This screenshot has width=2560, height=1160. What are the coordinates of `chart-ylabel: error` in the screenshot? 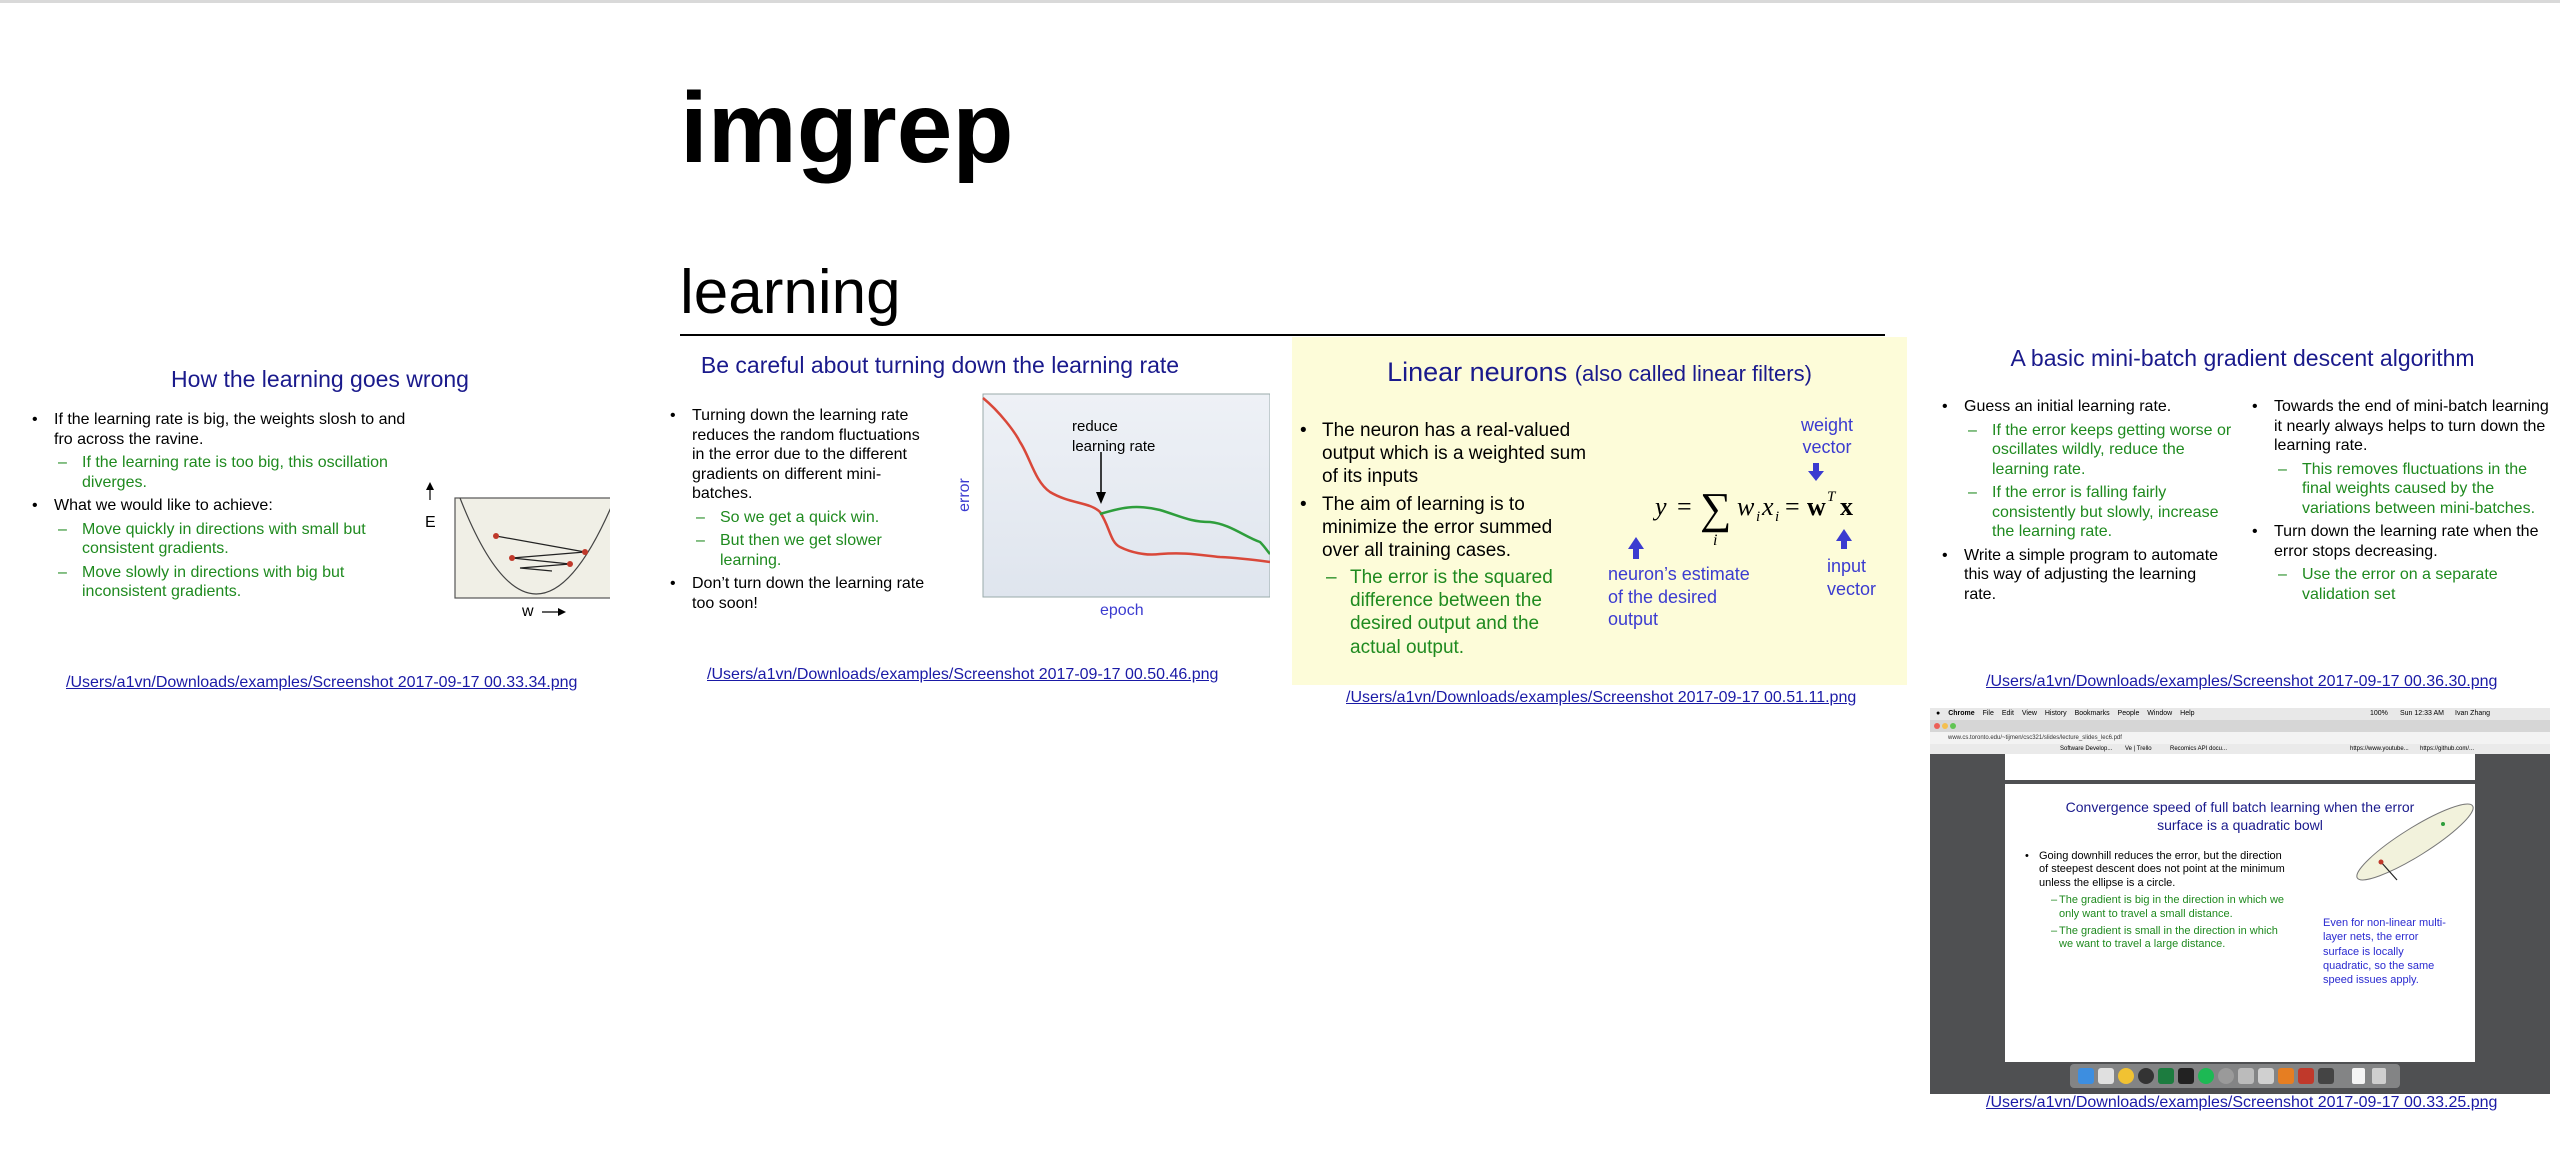 It's located at (964, 495).